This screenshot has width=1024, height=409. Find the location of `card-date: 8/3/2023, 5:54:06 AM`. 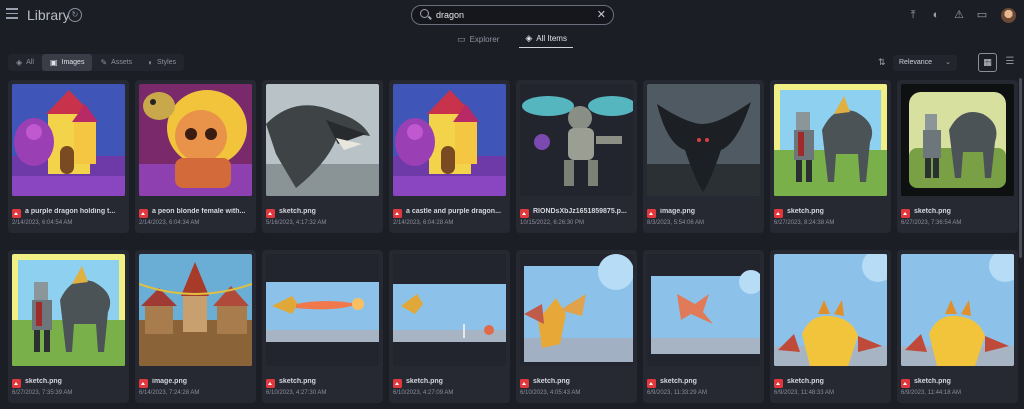

card-date: 8/3/2023, 5:54:06 AM is located at coordinates (676, 223).